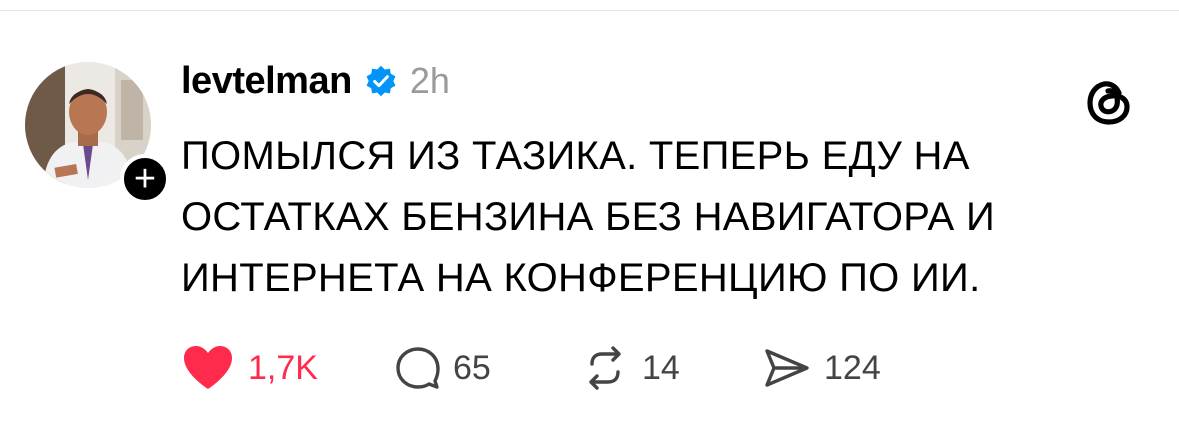 The image size is (1179, 433). I want to click on reply-count: 65, so click(472, 367).